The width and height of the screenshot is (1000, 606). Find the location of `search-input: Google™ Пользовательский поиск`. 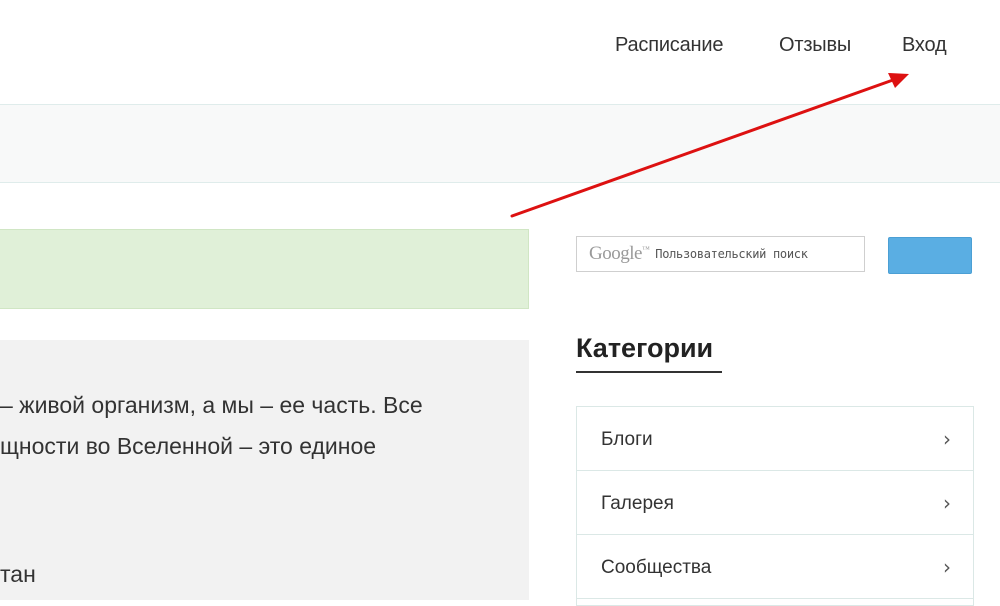

search-input: Google™ Пользовательский поиск is located at coordinates (720, 254).